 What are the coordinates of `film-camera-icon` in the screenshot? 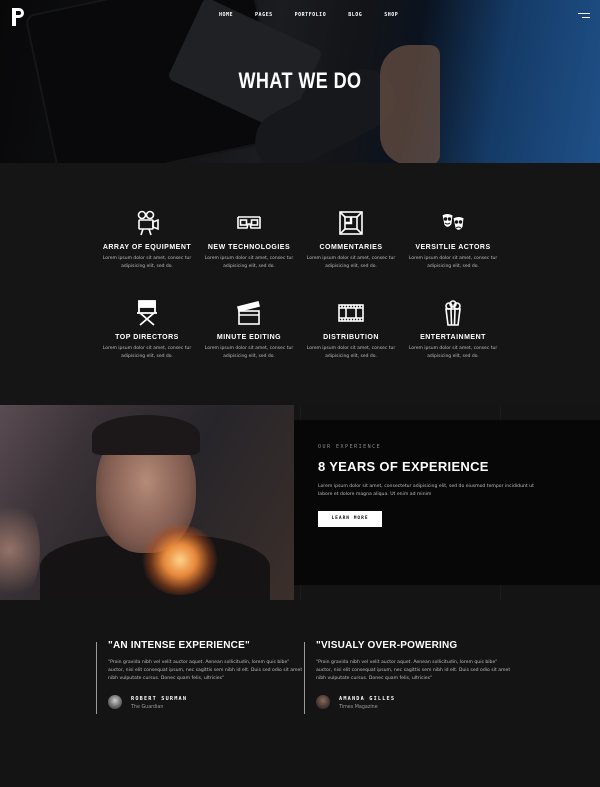 It's located at (147, 223).